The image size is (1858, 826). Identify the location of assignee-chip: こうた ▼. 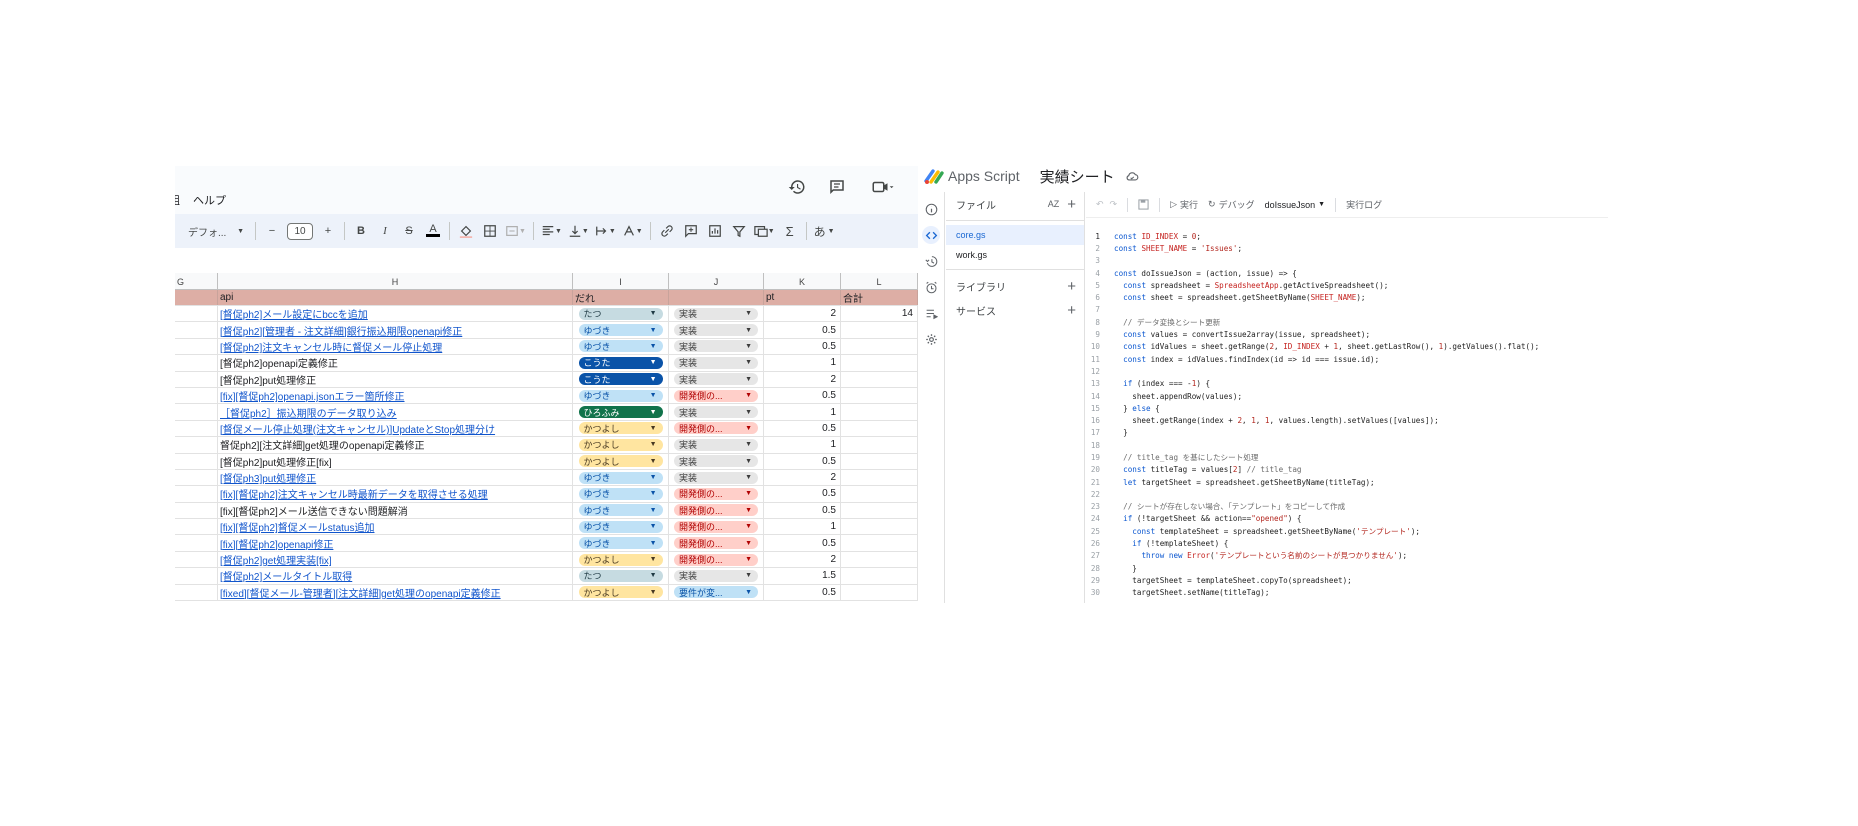
(620, 379).